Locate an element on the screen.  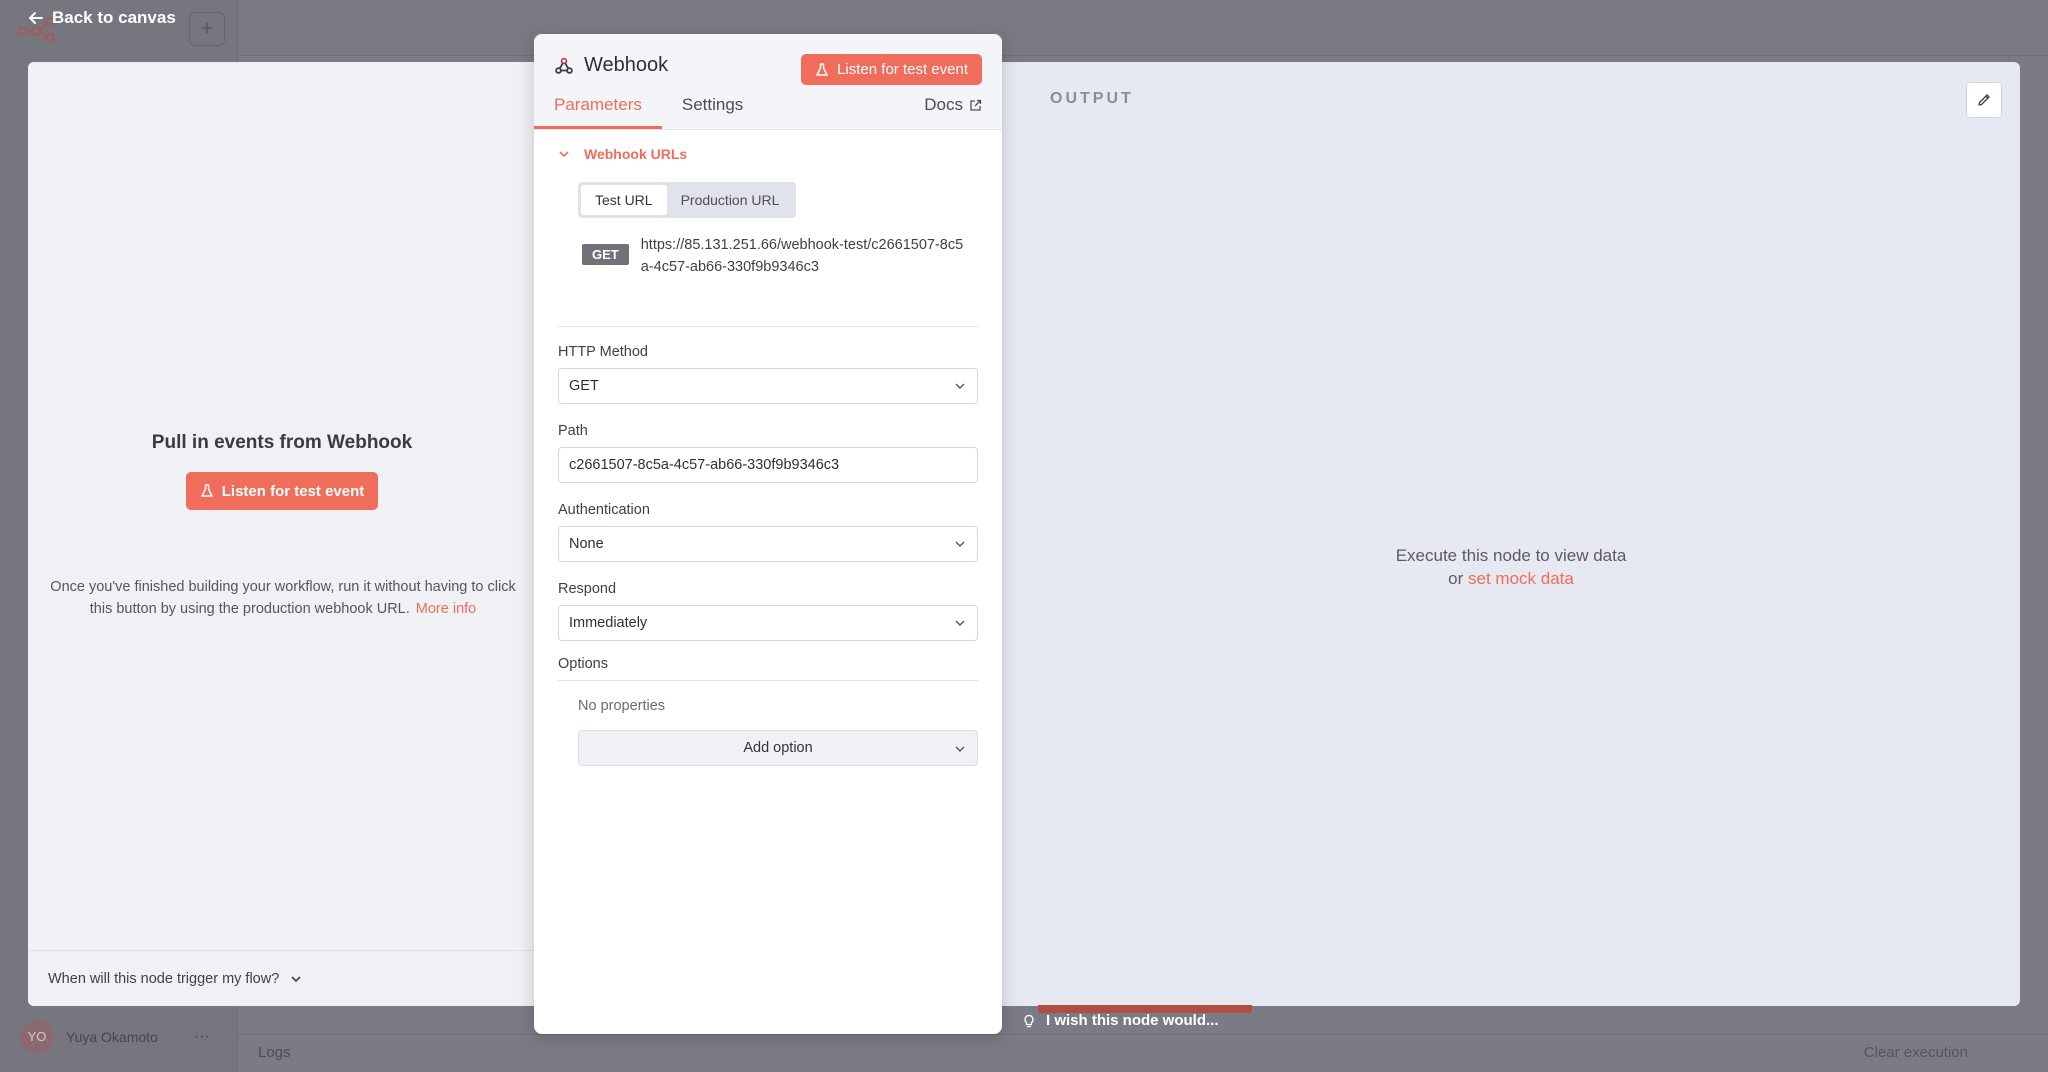
http-method-field: HTTP Method GET is located at coordinates (768, 374).